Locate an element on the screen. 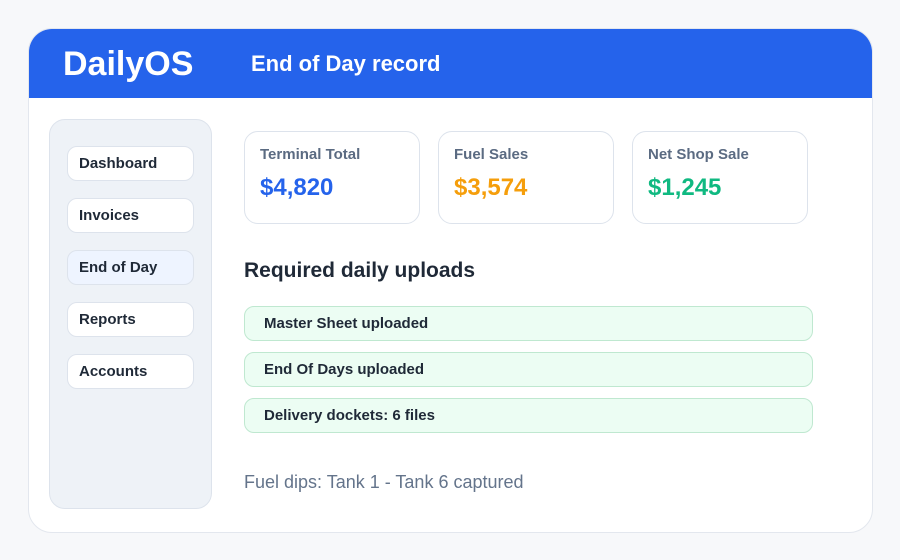  card-value: $1,245 is located at coordinates (685, 187).